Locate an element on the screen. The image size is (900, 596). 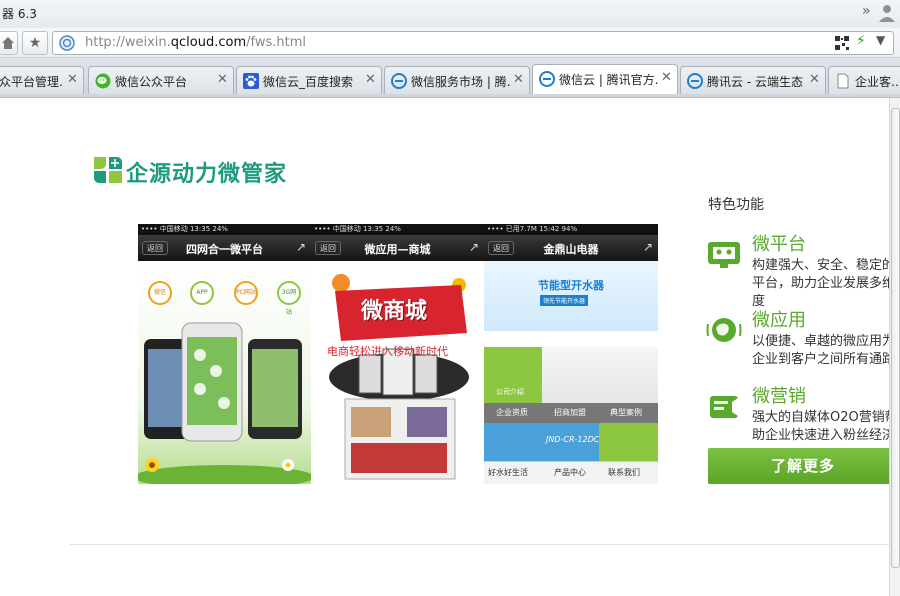
tile-label: 企业资质 is located at coordinates (512, 412).